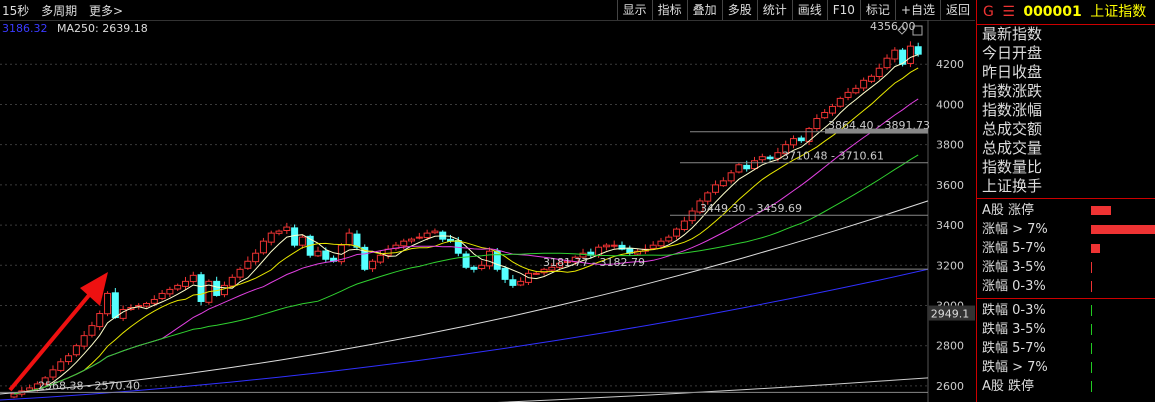  I want to click on breadth-row: 涨幅 > 7%, so click(1066, 229).